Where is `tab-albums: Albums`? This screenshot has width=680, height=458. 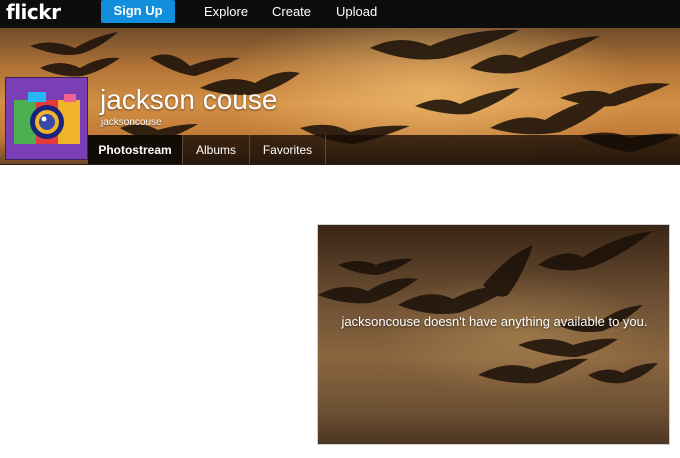 tab-albums: Albums is located at coordinates (216, 150).